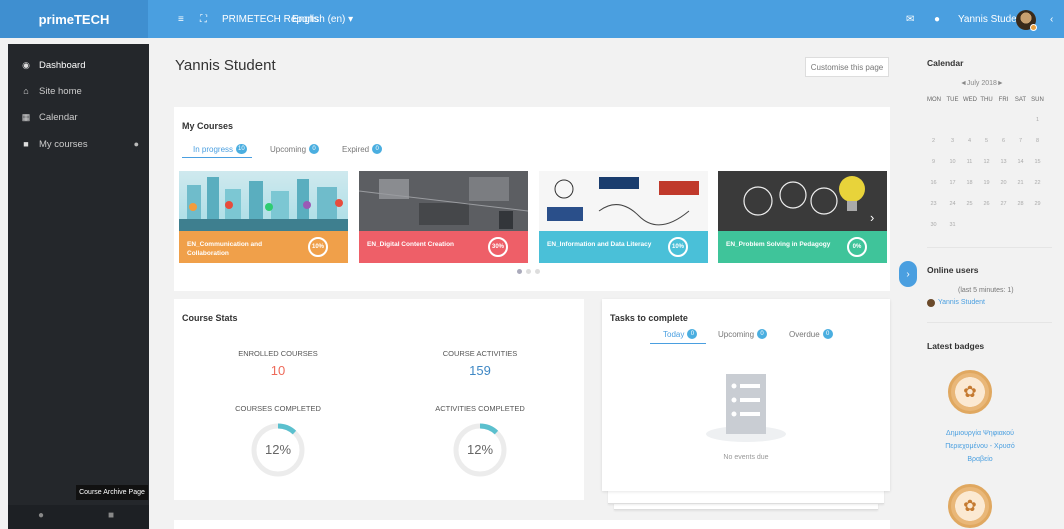 Image resolution: width=1064 pixels, height=529 pixels. What do you see at coordinates (288, 149) in the screenshot?
I see `tab-label: Upcoming` at bounding box center [288, 149].